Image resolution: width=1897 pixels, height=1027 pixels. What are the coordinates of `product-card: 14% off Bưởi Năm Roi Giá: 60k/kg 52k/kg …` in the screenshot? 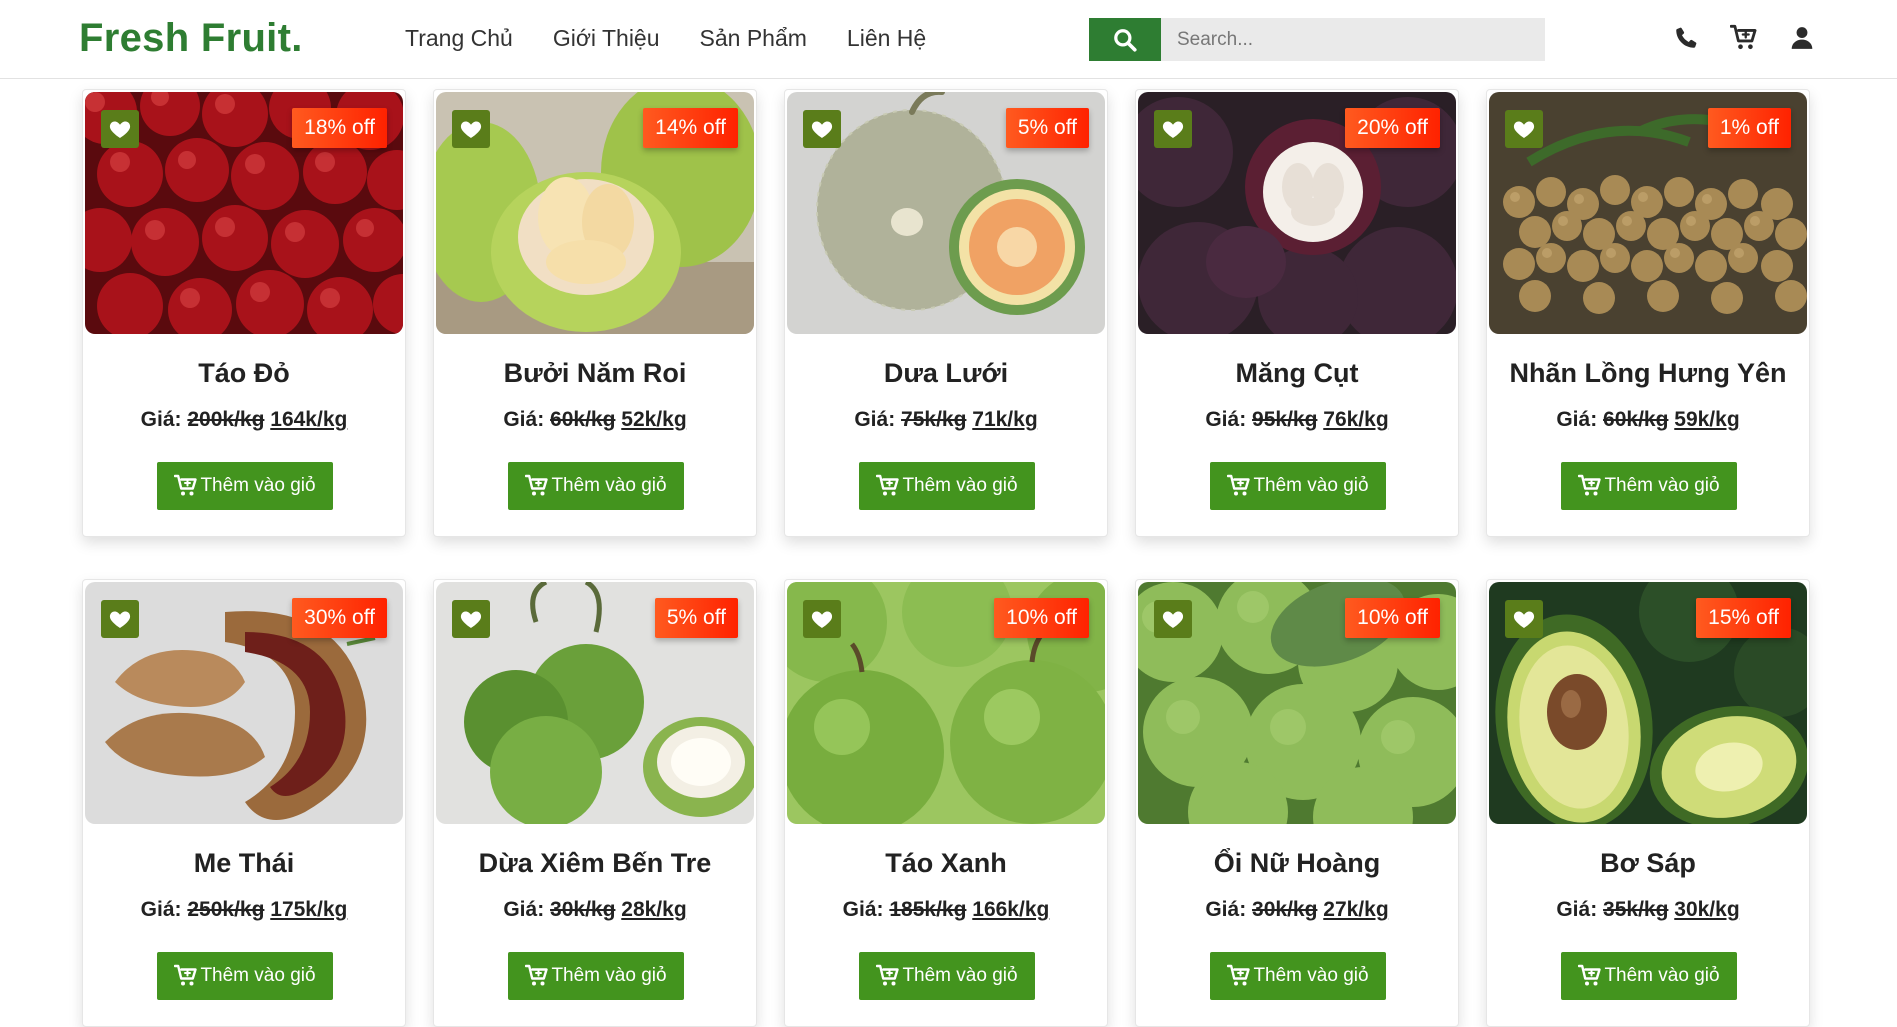 It's located at (595, 313).